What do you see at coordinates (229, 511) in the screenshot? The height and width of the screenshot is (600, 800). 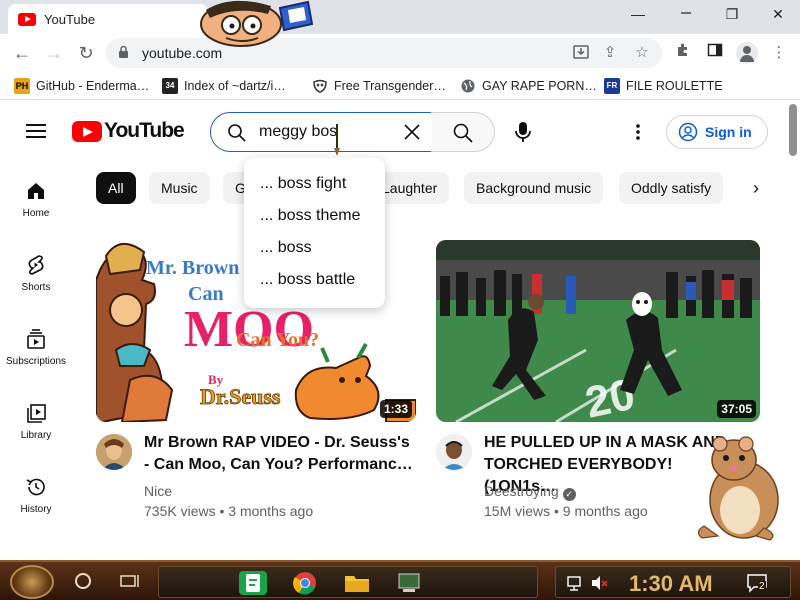 I see `video-meta: 735K views • 3 months ago` at bounding box center [229, 511].